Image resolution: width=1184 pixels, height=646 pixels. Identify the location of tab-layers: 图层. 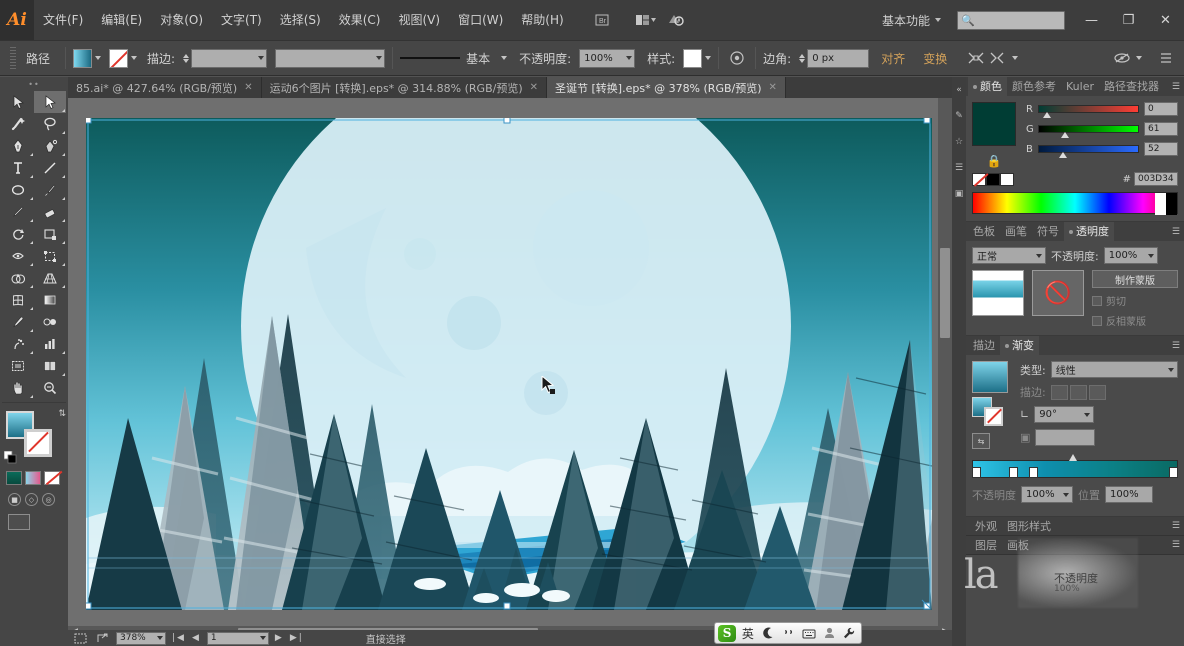
(986, 545).